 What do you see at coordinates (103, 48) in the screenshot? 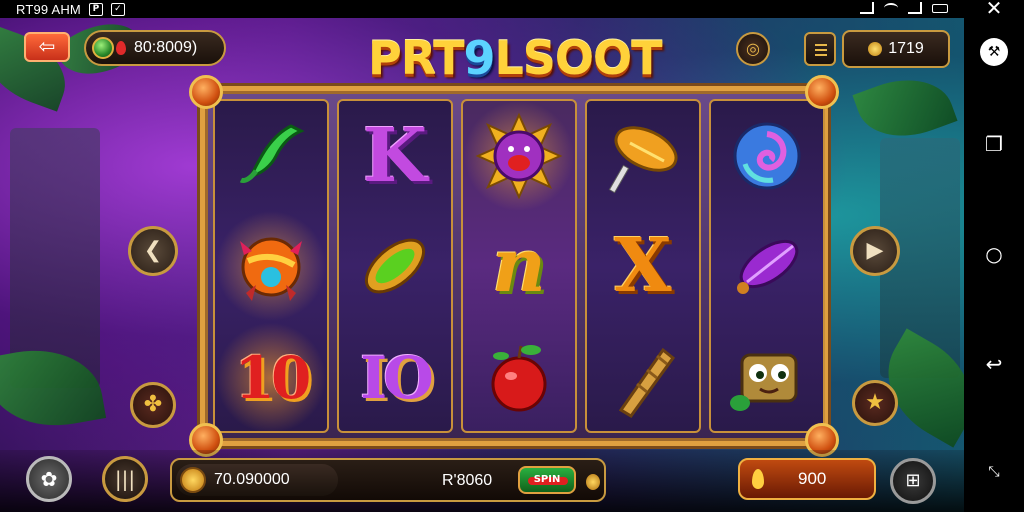
I see `gem-icon` at bounding box center [103, 48].